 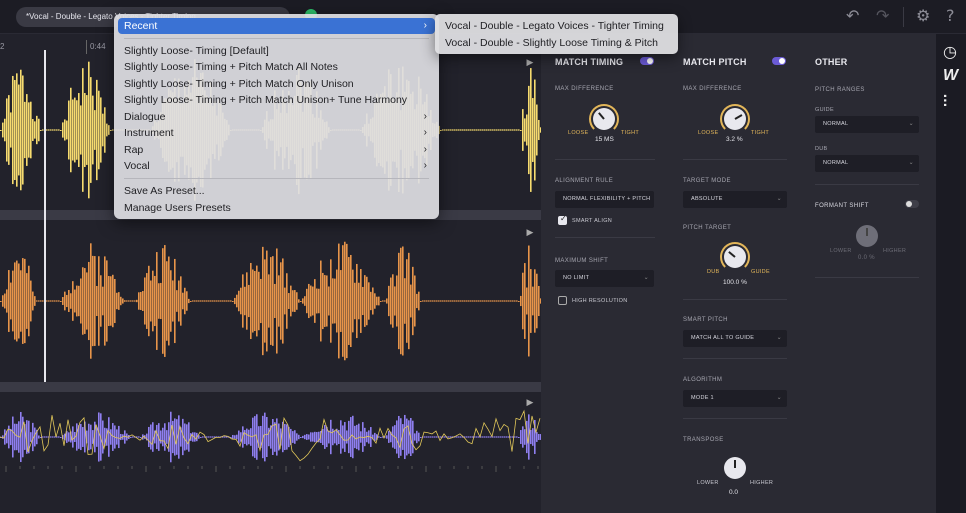 What do you see at coordinates (735, 257) in the screenshot?
I see `pitch-target-knob` at bounding box center [735, 257].